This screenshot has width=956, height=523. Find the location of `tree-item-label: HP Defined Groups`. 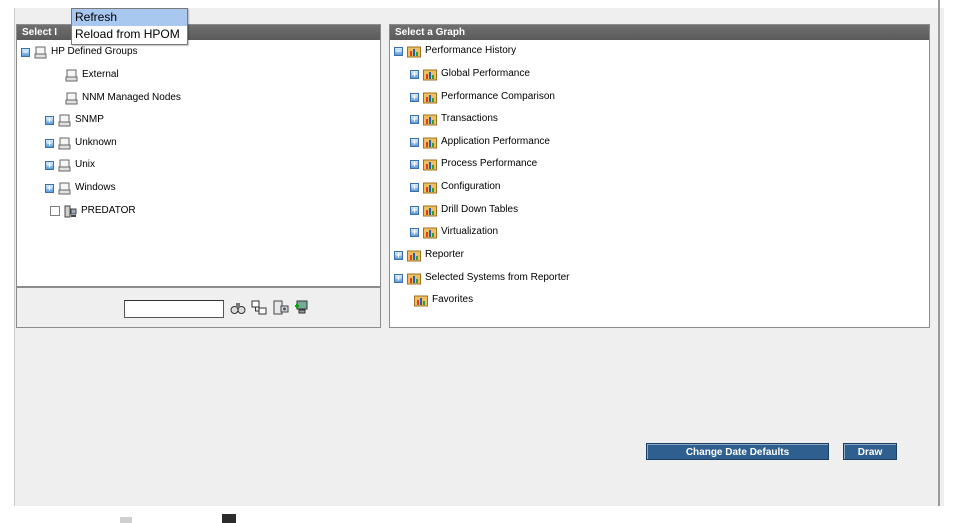

tree-item-label: HP Defined Groups is located at coordinates (94, 51).